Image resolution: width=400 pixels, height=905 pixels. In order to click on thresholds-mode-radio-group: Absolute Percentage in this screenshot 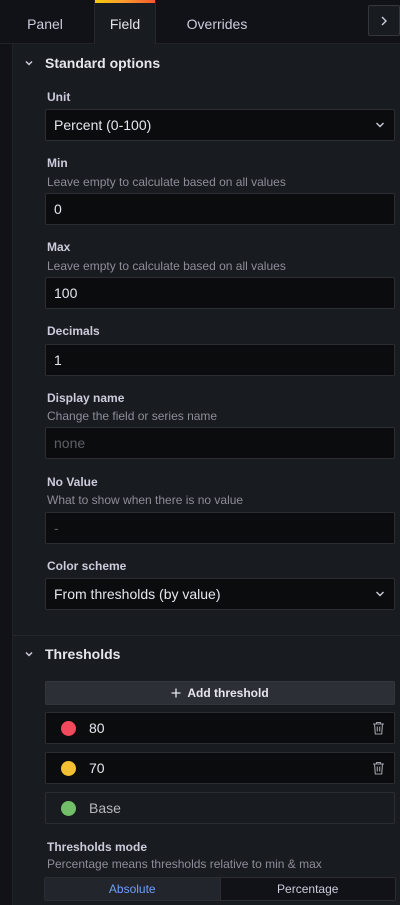, I will do `click(220, 889)`.